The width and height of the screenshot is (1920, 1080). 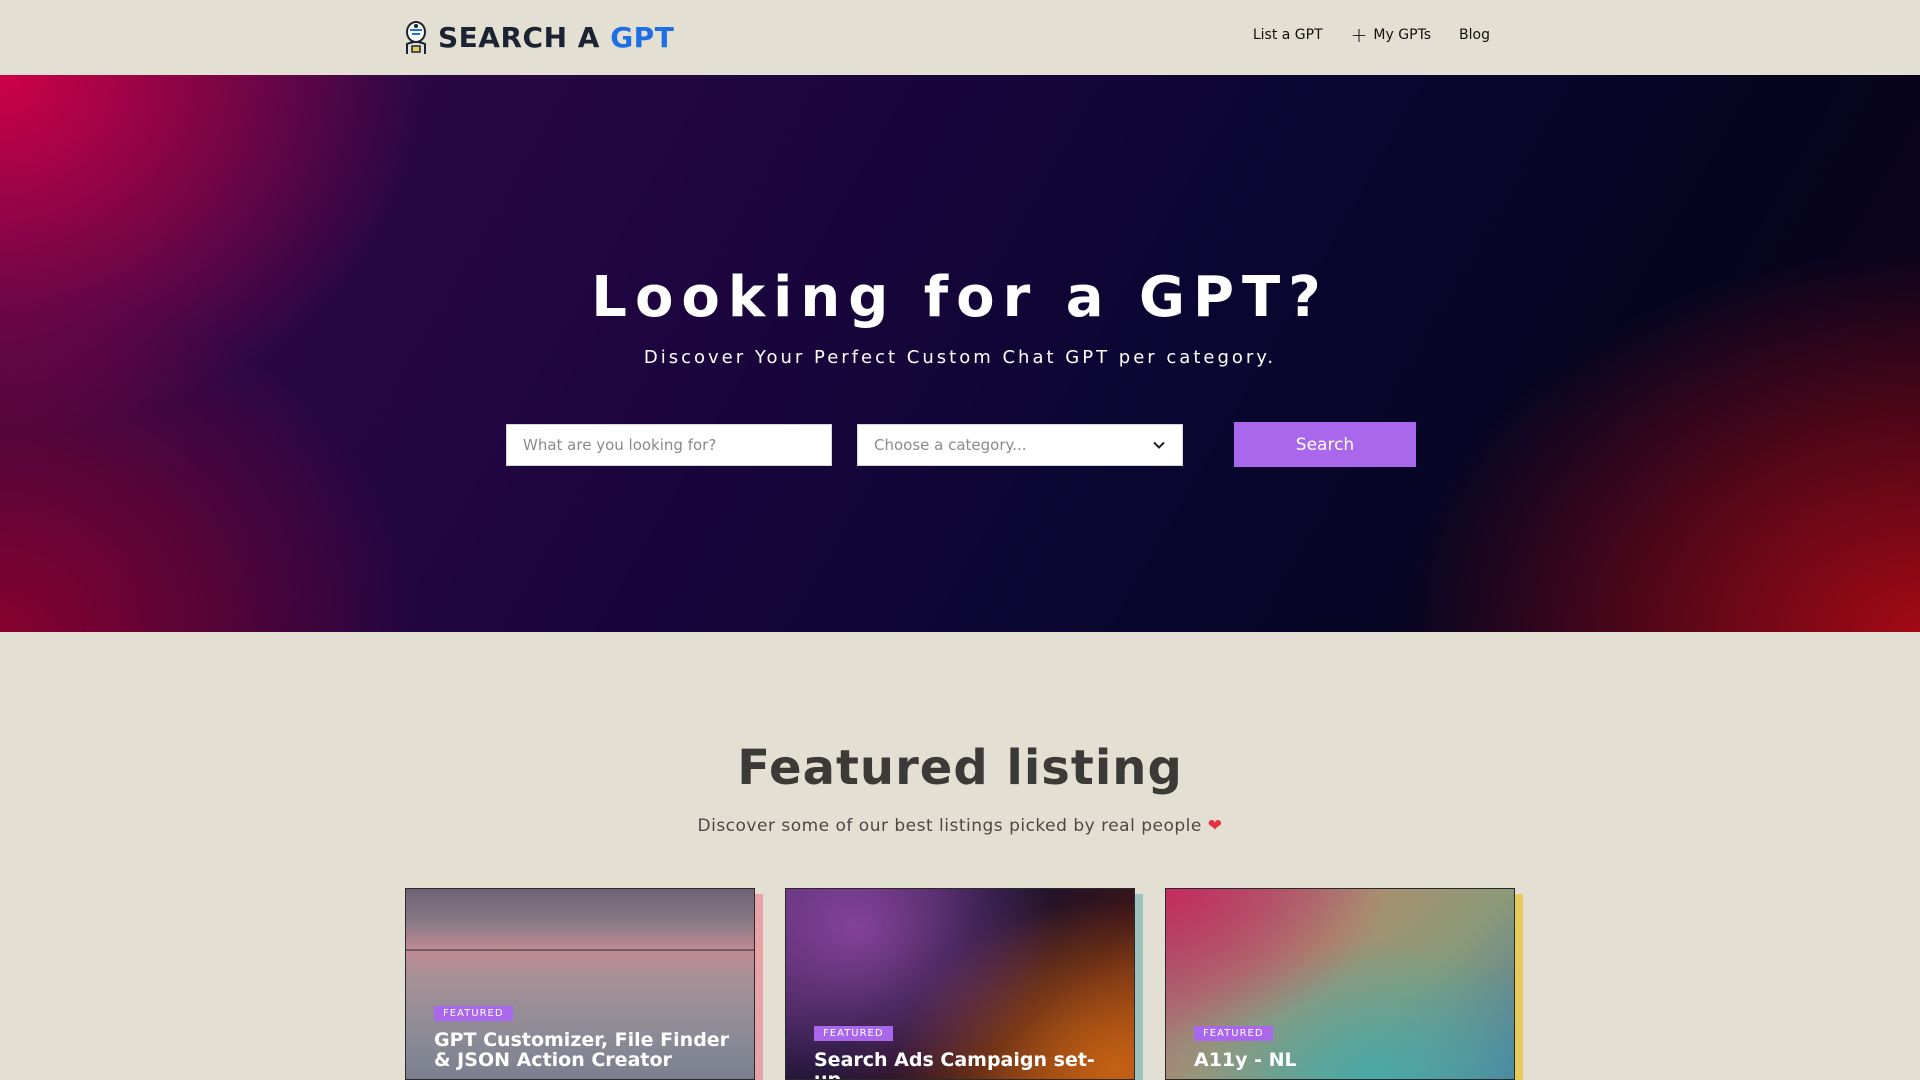 I want to click on top-navbar: SEARCH A GPT List a GPT + My GPTs Blog, so click(x=960, y=37).